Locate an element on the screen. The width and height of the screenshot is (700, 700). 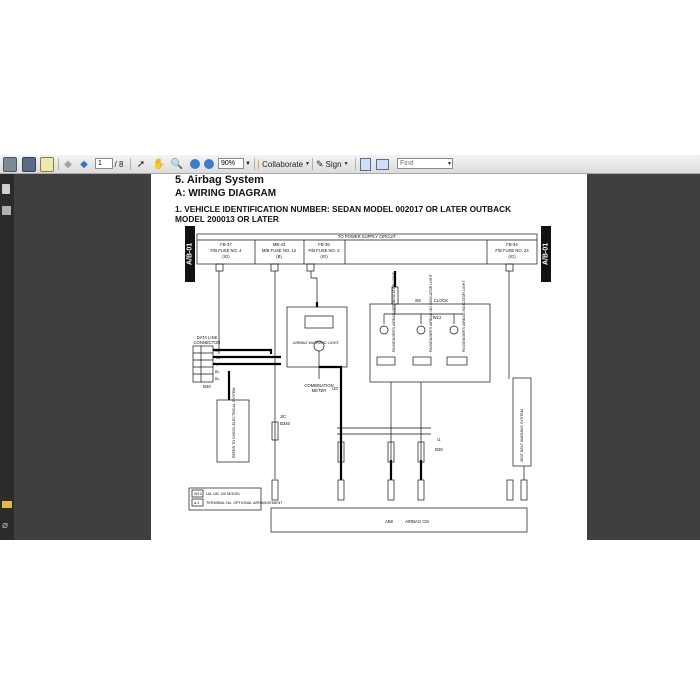
b26-tag: B26 is located at coordinates (439, 449).